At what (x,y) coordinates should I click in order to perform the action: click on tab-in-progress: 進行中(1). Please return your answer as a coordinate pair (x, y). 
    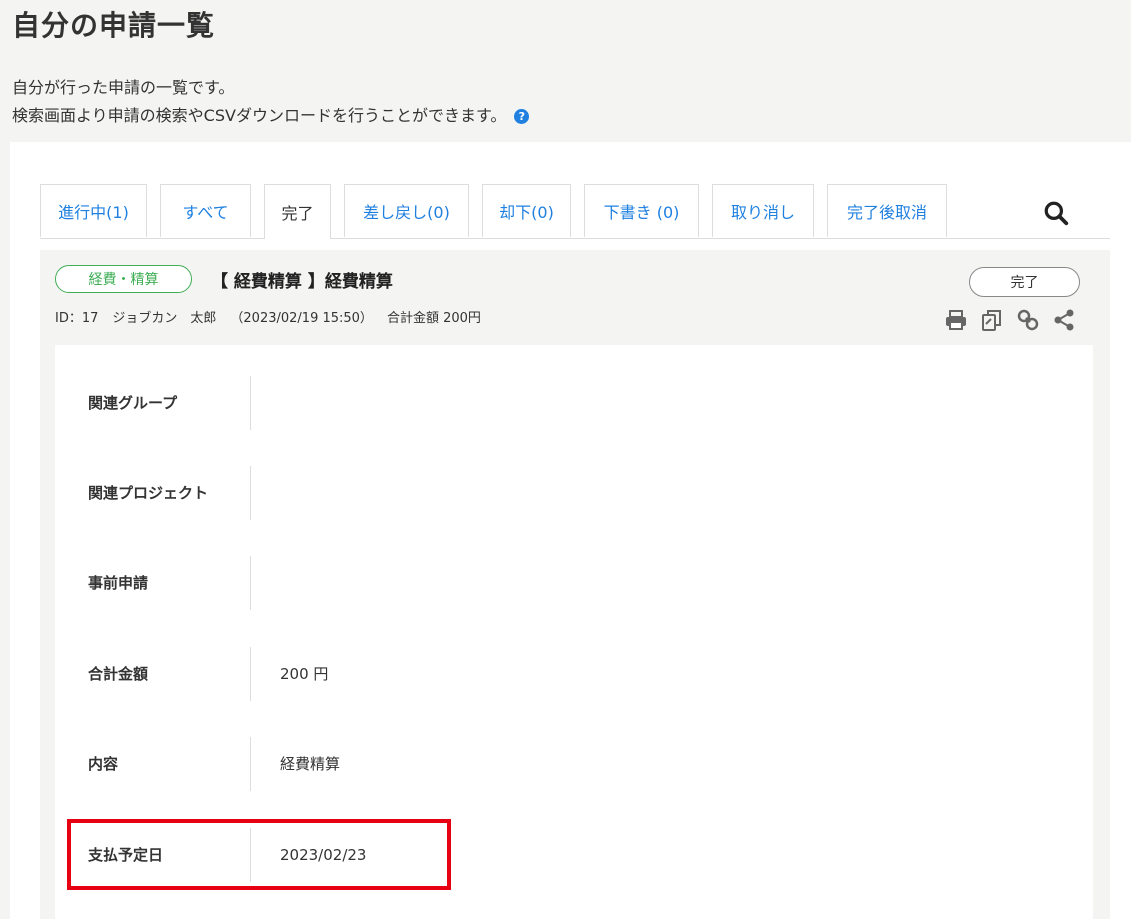
    Looking at the image, I should click on (93, 210).